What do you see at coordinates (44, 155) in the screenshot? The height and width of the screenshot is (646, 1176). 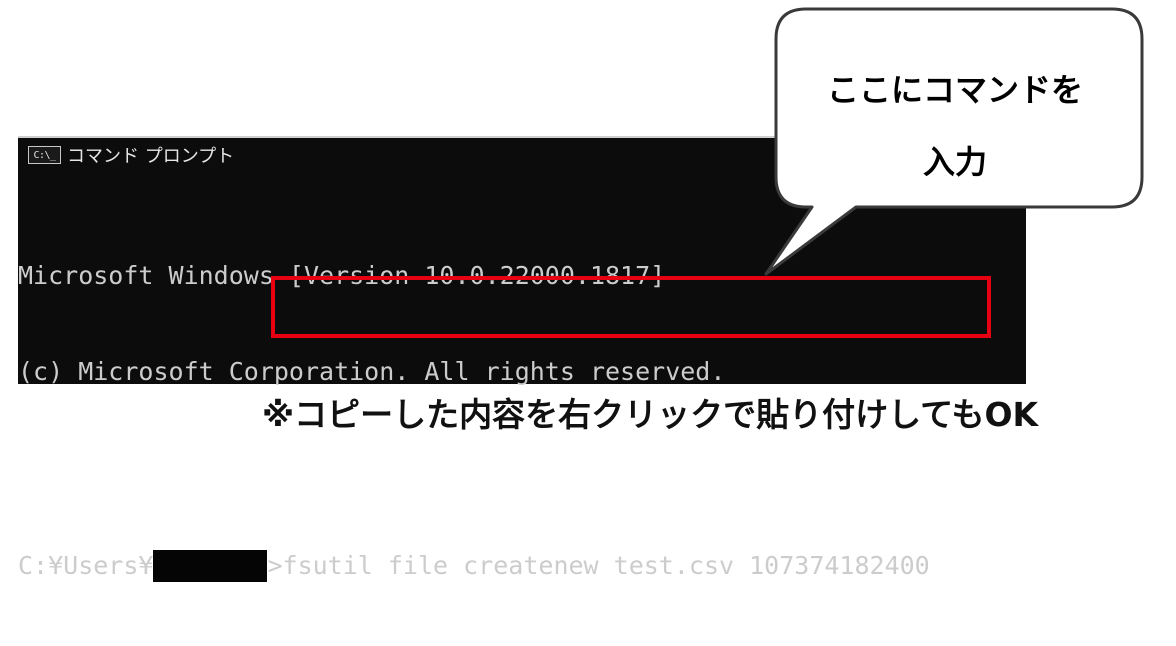 I see `command-prompt-icon: C:\_` at bounding box center [44, 155].